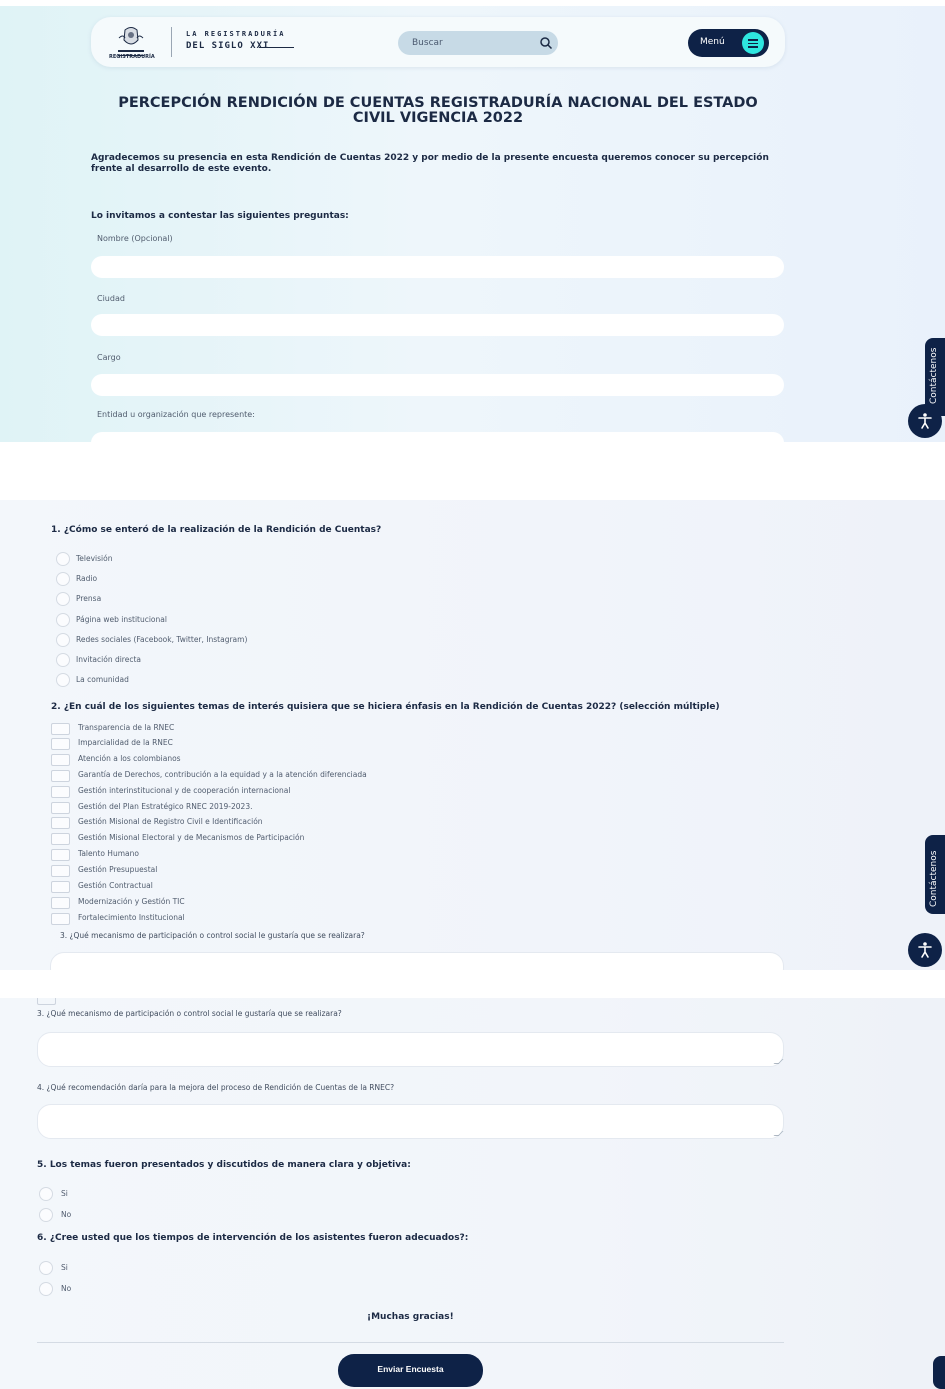 The width and height of the screenshot is (945, 1389). I want to click on contact-side-tab, so click(939, 1372).